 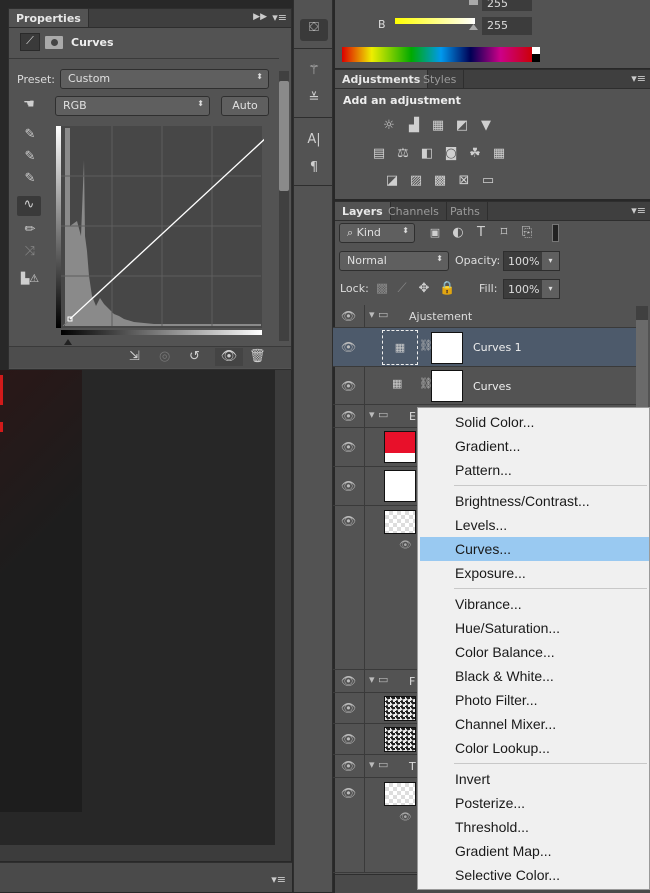 I want to click on color-spectrum, so click(x=441, y=54).